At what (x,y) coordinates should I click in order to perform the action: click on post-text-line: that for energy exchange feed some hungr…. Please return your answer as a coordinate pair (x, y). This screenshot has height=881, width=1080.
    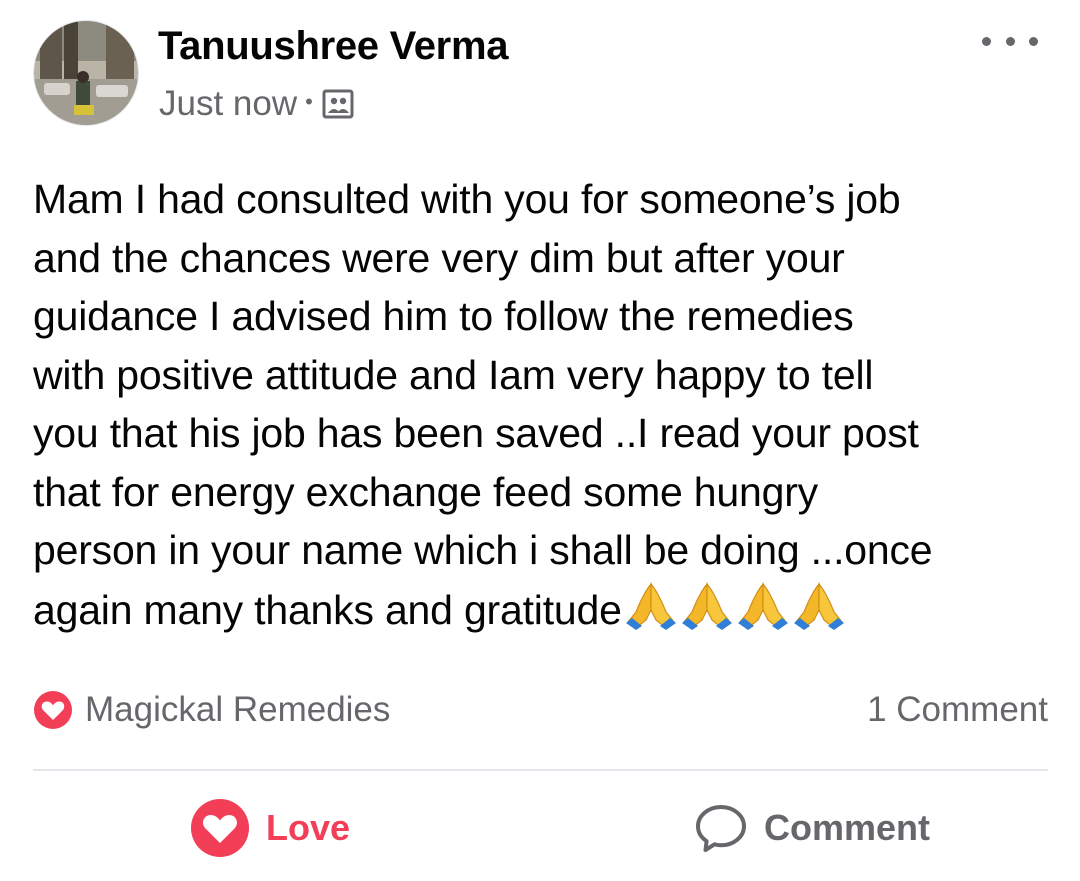
    Looking at the image, I should click on (425, 491).